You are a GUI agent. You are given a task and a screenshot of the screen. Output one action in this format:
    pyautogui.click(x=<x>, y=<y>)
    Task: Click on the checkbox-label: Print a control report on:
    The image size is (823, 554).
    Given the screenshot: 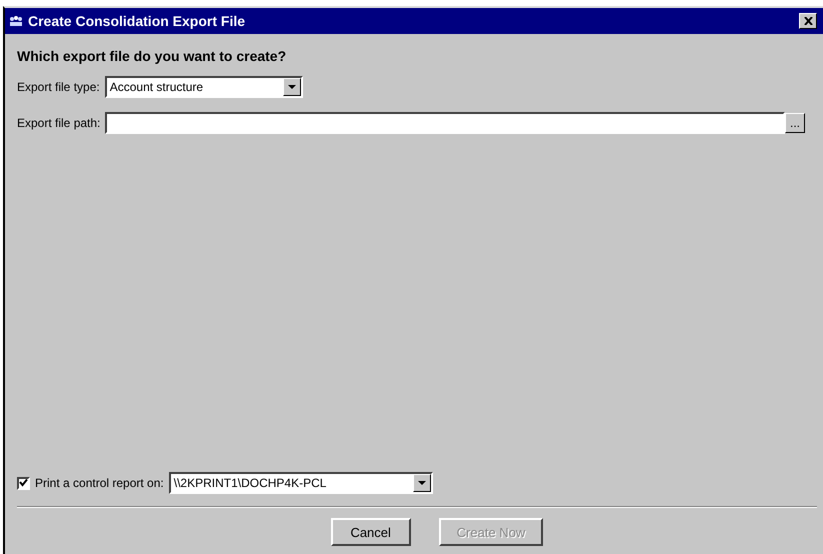 What is the action you would take?
    pyautogui.click(x=99, y=483)
    